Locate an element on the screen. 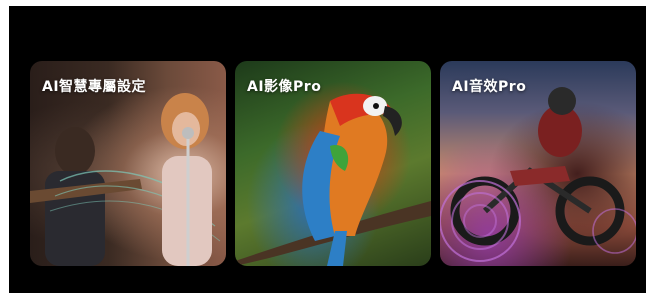 The width and height of the screenshot is (652, 298). card-label: AI音效Pro is located at coordinates (489, 87).